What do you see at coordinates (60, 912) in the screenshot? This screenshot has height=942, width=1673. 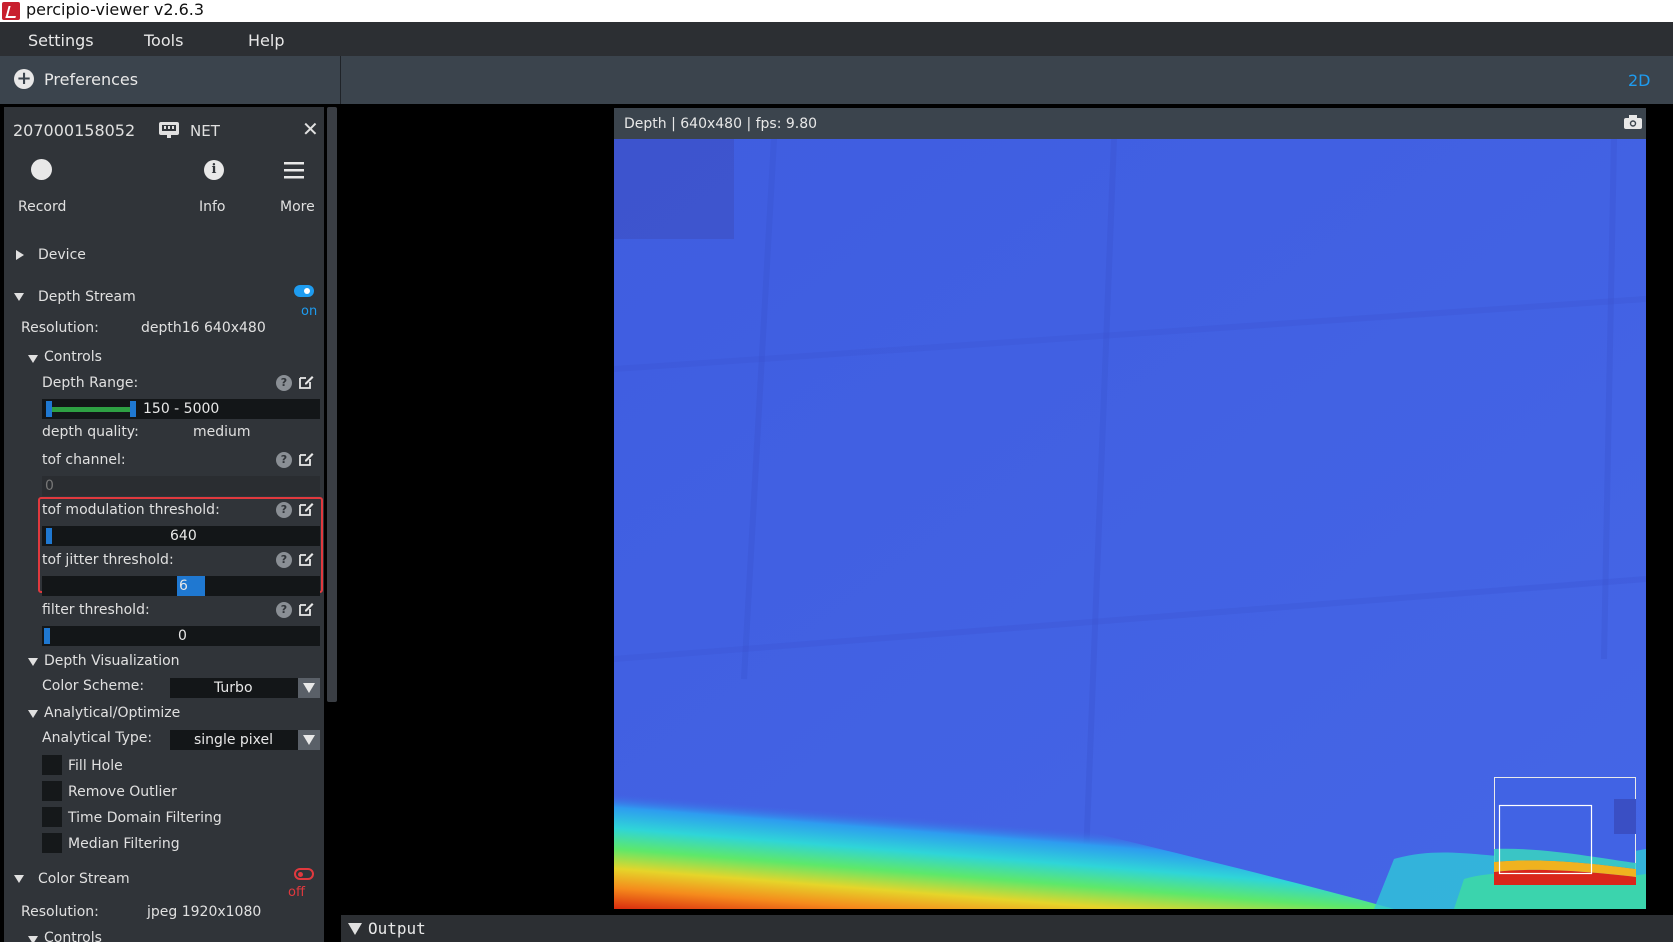 I see `color-resolution-label: Resolution:` at bounding box center [60, 912].